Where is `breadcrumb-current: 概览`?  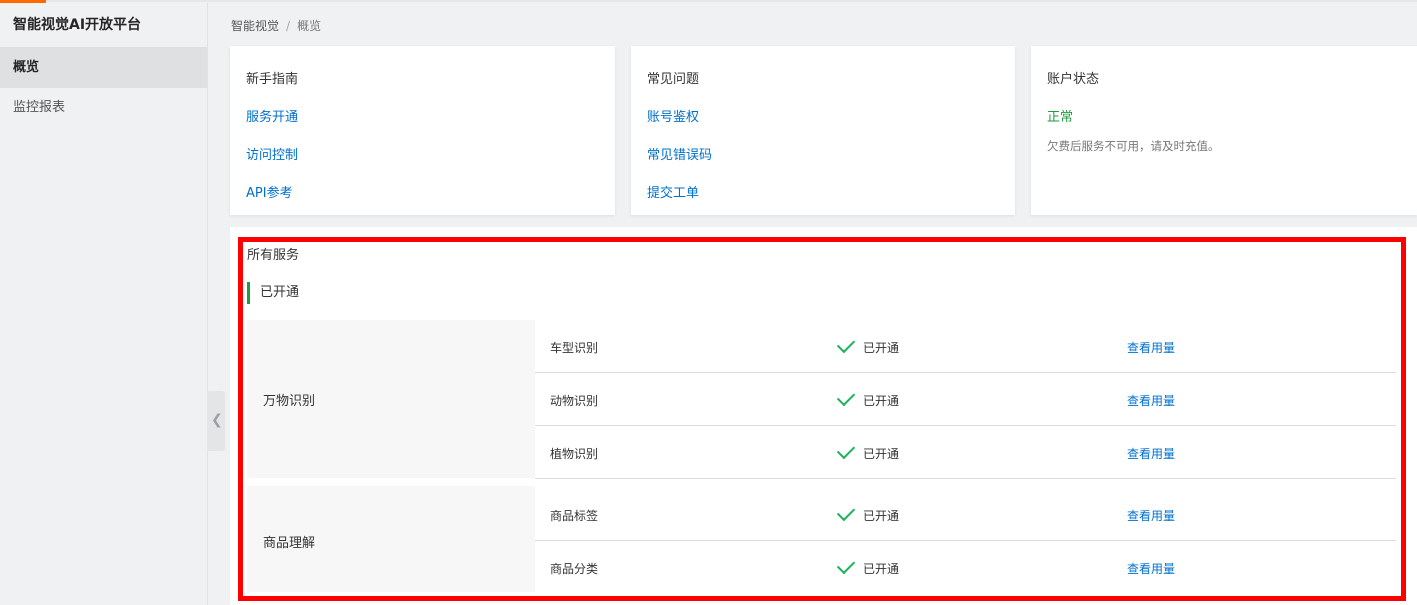
breadcrumb-current: 概览 is located at coordinates (309, 26).